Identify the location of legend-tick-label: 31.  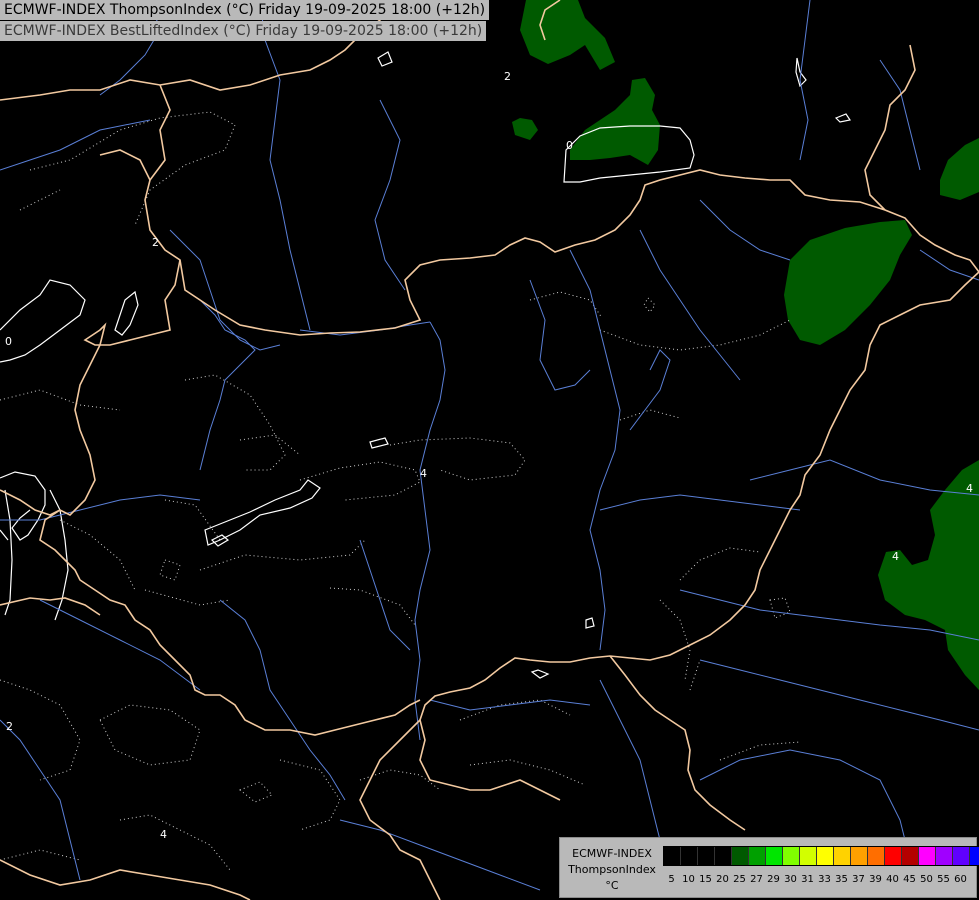
(807, 879).